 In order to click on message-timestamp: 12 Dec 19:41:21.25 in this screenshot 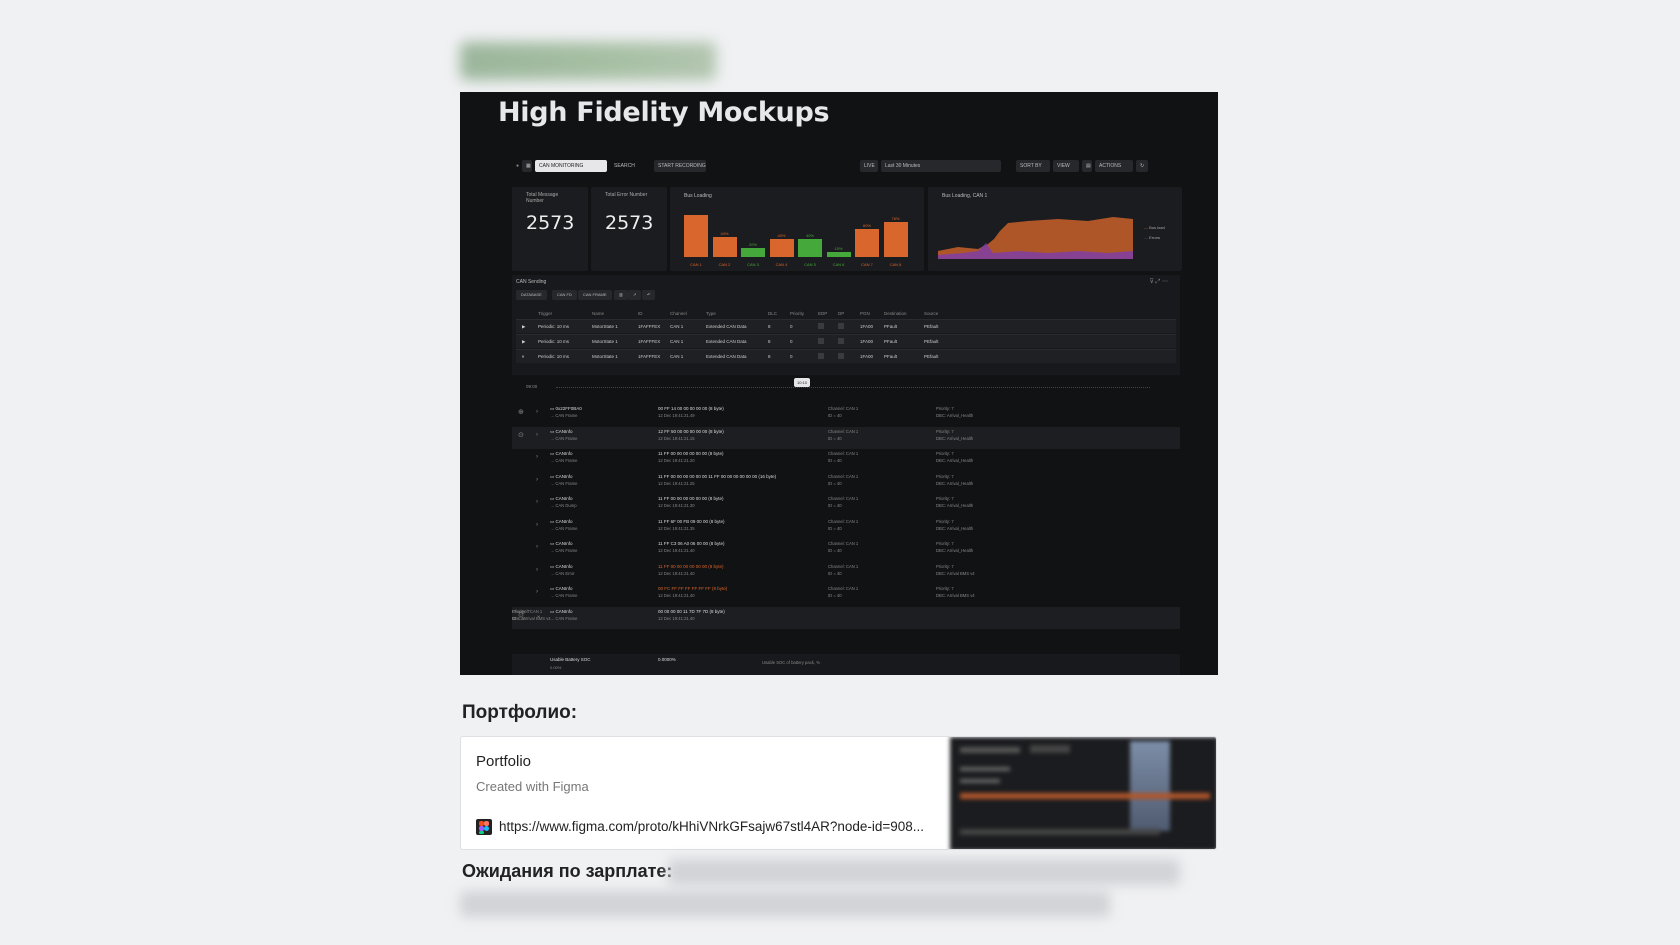, I will do `click(676, 483)`.